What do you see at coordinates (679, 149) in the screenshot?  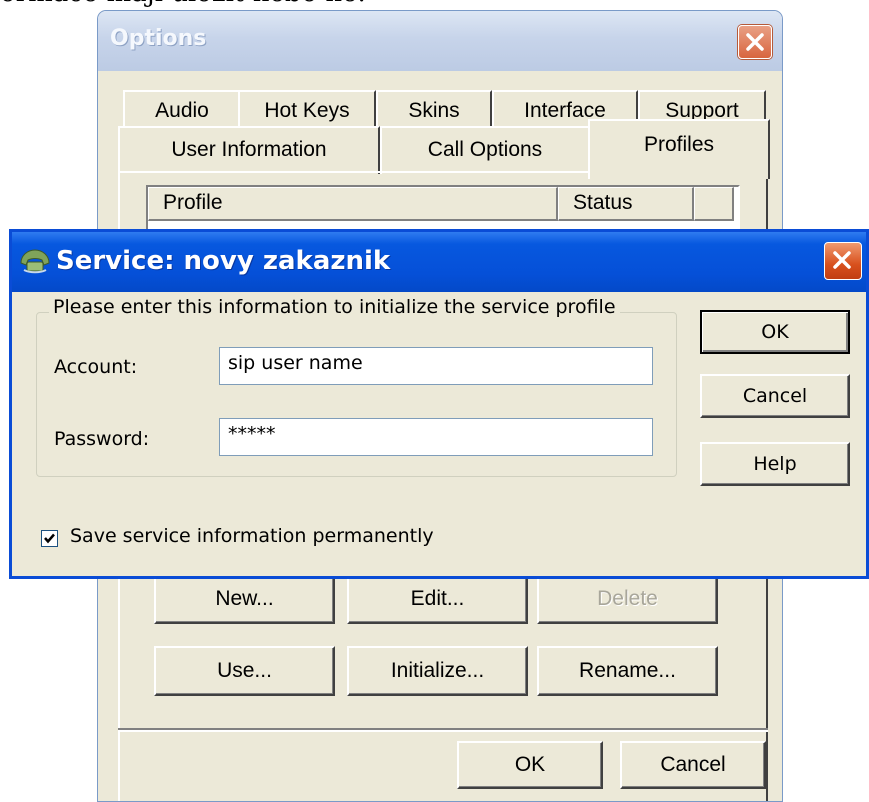 I see `tab-profiles: Profiles` at bounding box center [679, 149].